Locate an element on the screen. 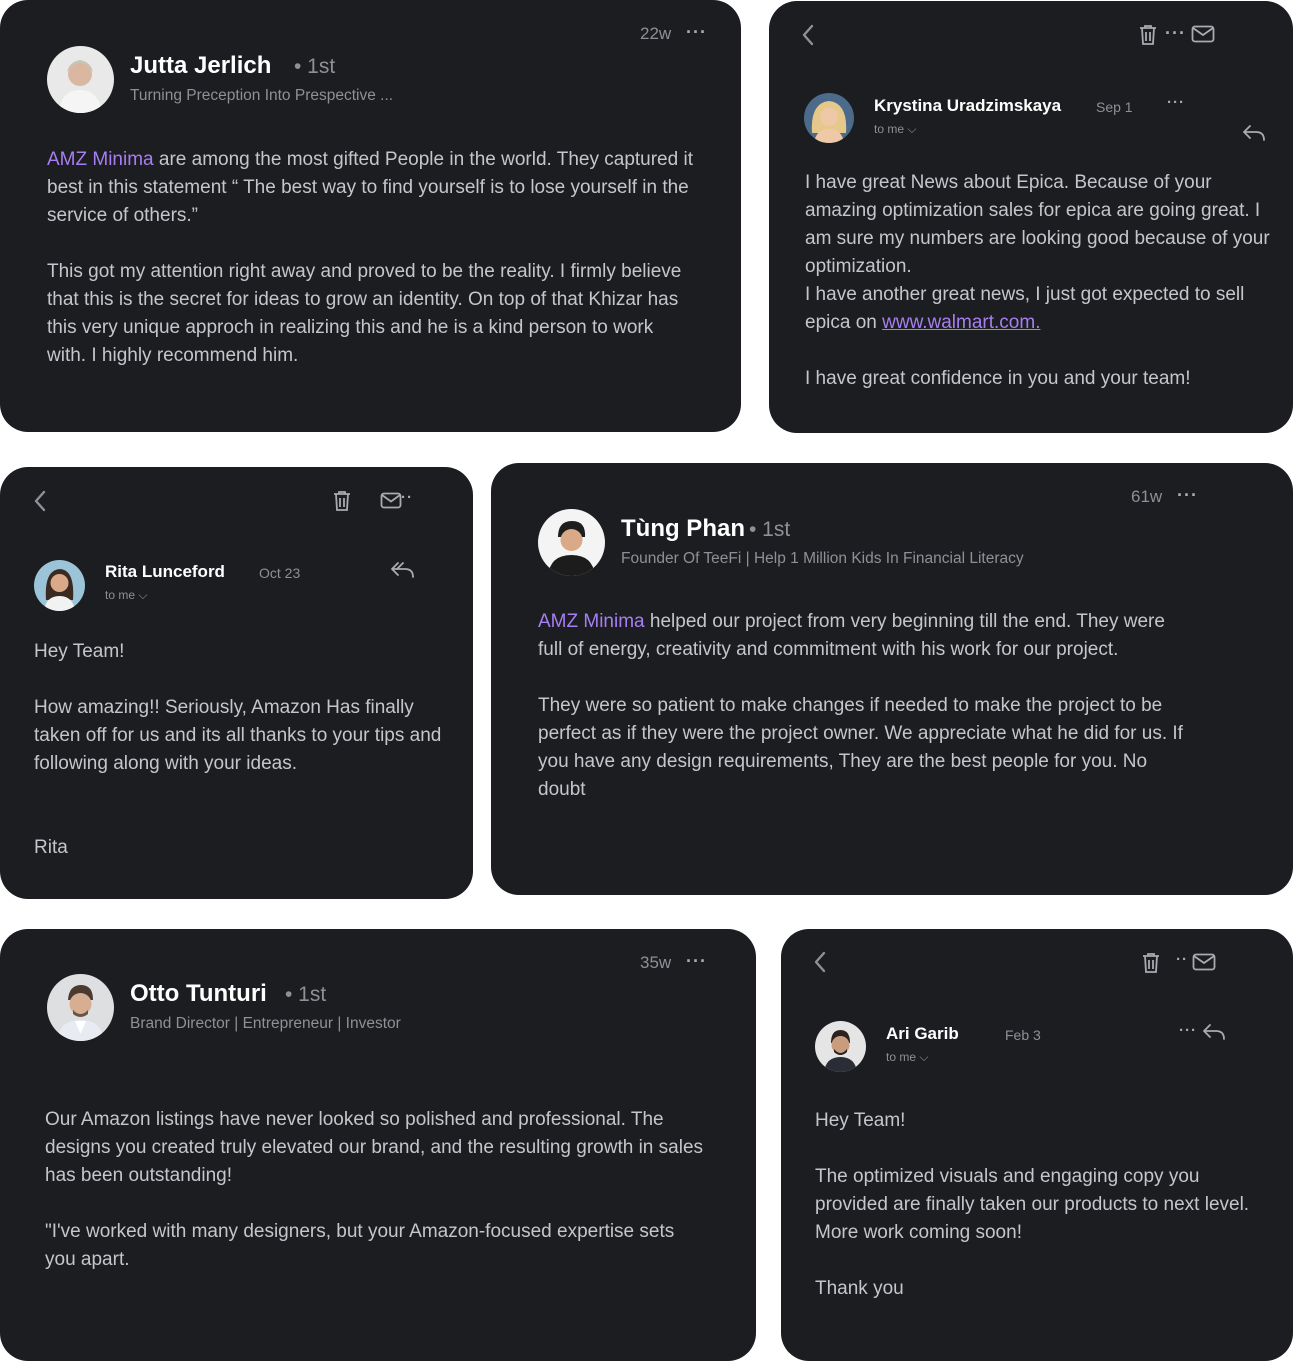  post-age: 35w is located at coordinates (656, 962).